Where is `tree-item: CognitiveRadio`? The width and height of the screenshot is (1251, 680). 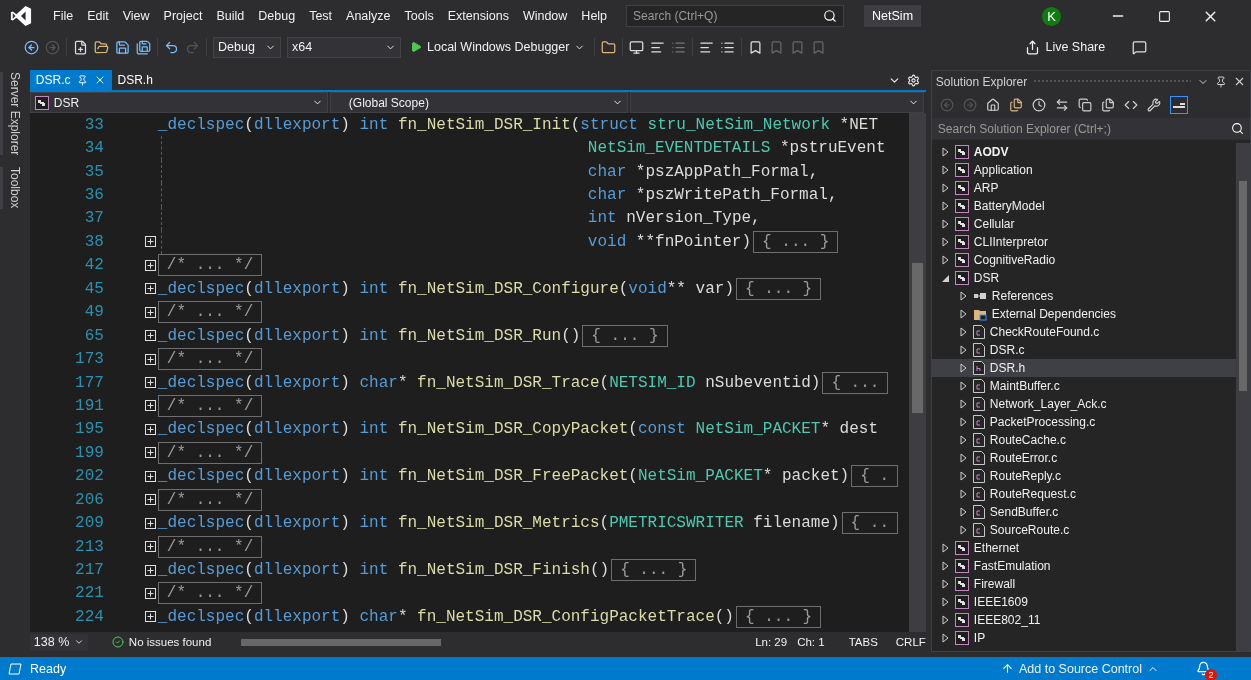 tree-item: CognitiveRadio is located at coordinates (1083, 260).